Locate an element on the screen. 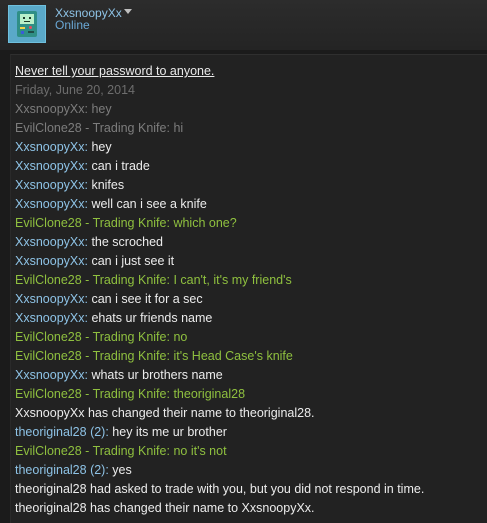 This screenshot has height=523, width=487. chat-message: XxsnoopyXx: whats ur brothers name is located at coordinates (247, 375).